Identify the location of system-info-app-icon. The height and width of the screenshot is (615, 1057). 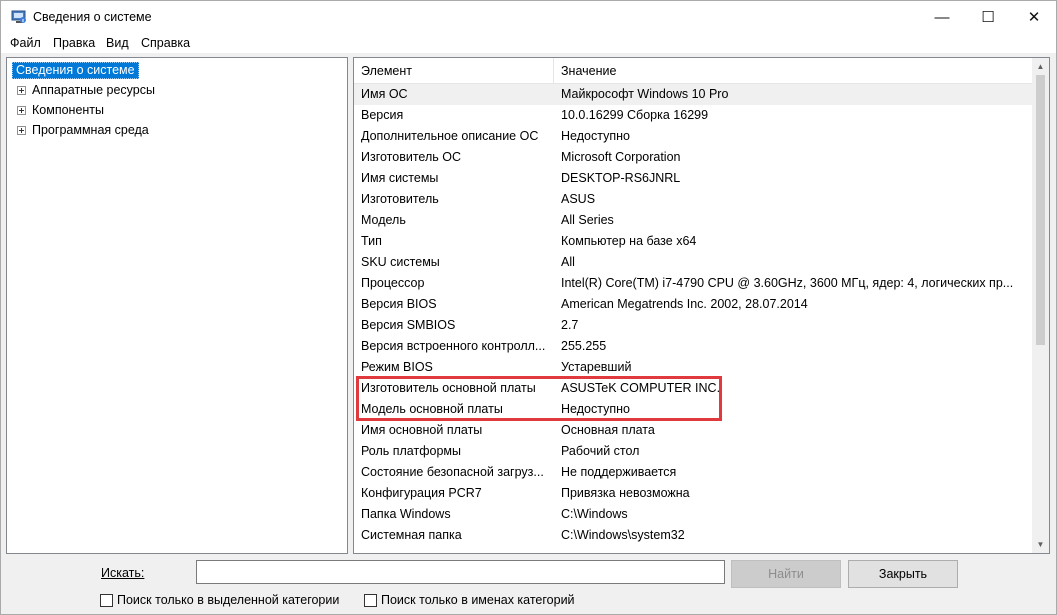
(18, 16).